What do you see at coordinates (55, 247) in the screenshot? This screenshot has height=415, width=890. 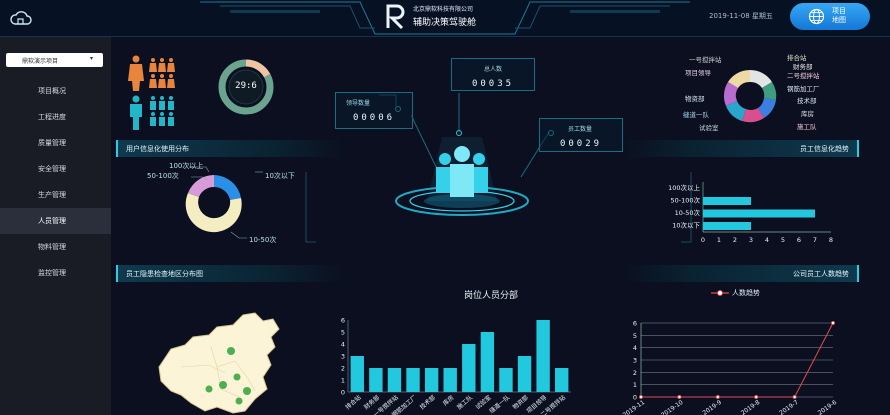 I see `sidebar-item-7: 物料管理` at bounding box center [55, 247].